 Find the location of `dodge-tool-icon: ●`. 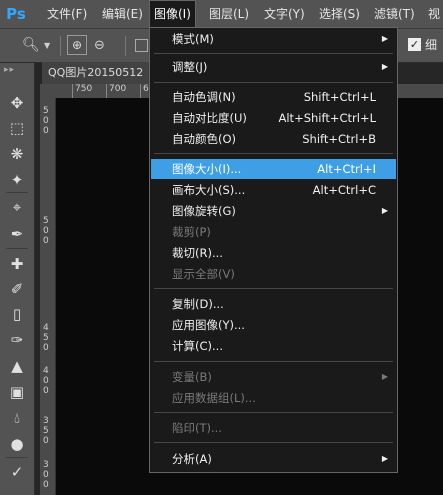

dodge-tool-icon: ● is located at coordinates (17, 444).